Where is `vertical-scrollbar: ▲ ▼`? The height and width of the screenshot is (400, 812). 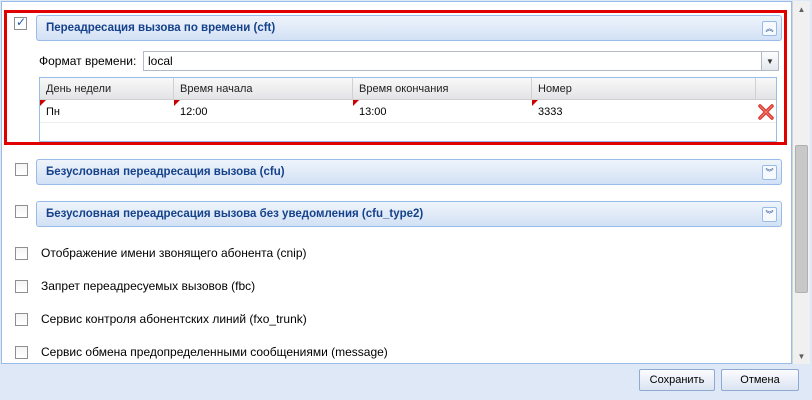
vertical-scrollbar: ▲ ▼ is located at coordinates (801, 182).